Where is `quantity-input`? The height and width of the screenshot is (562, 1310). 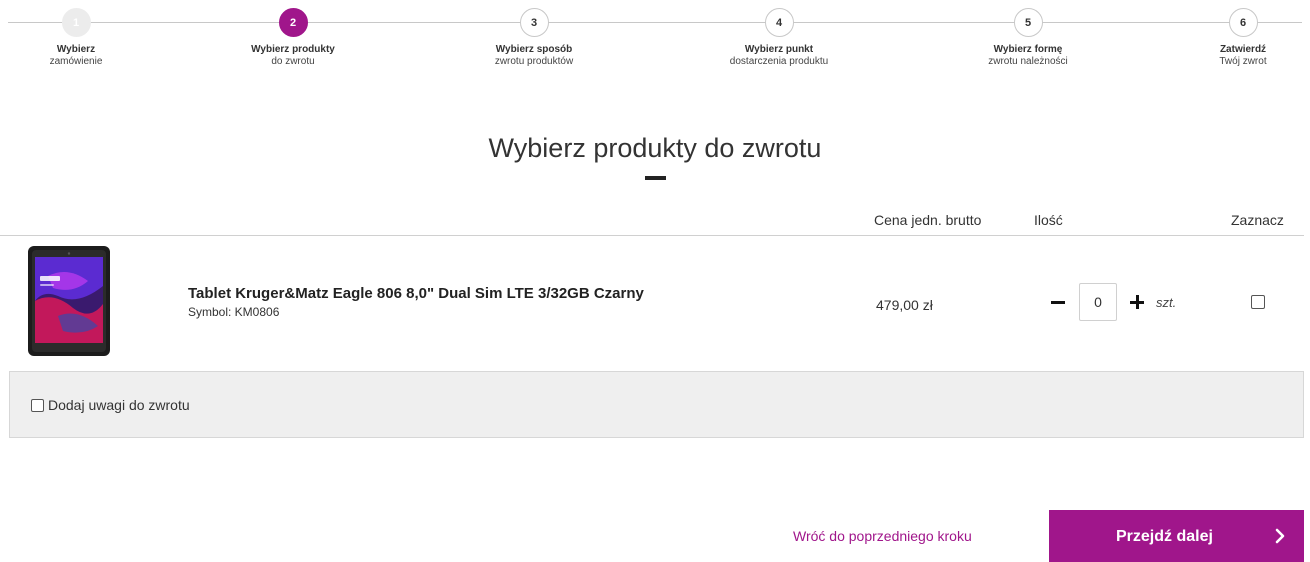
quantity-input is located at coordinates (1098, 302).